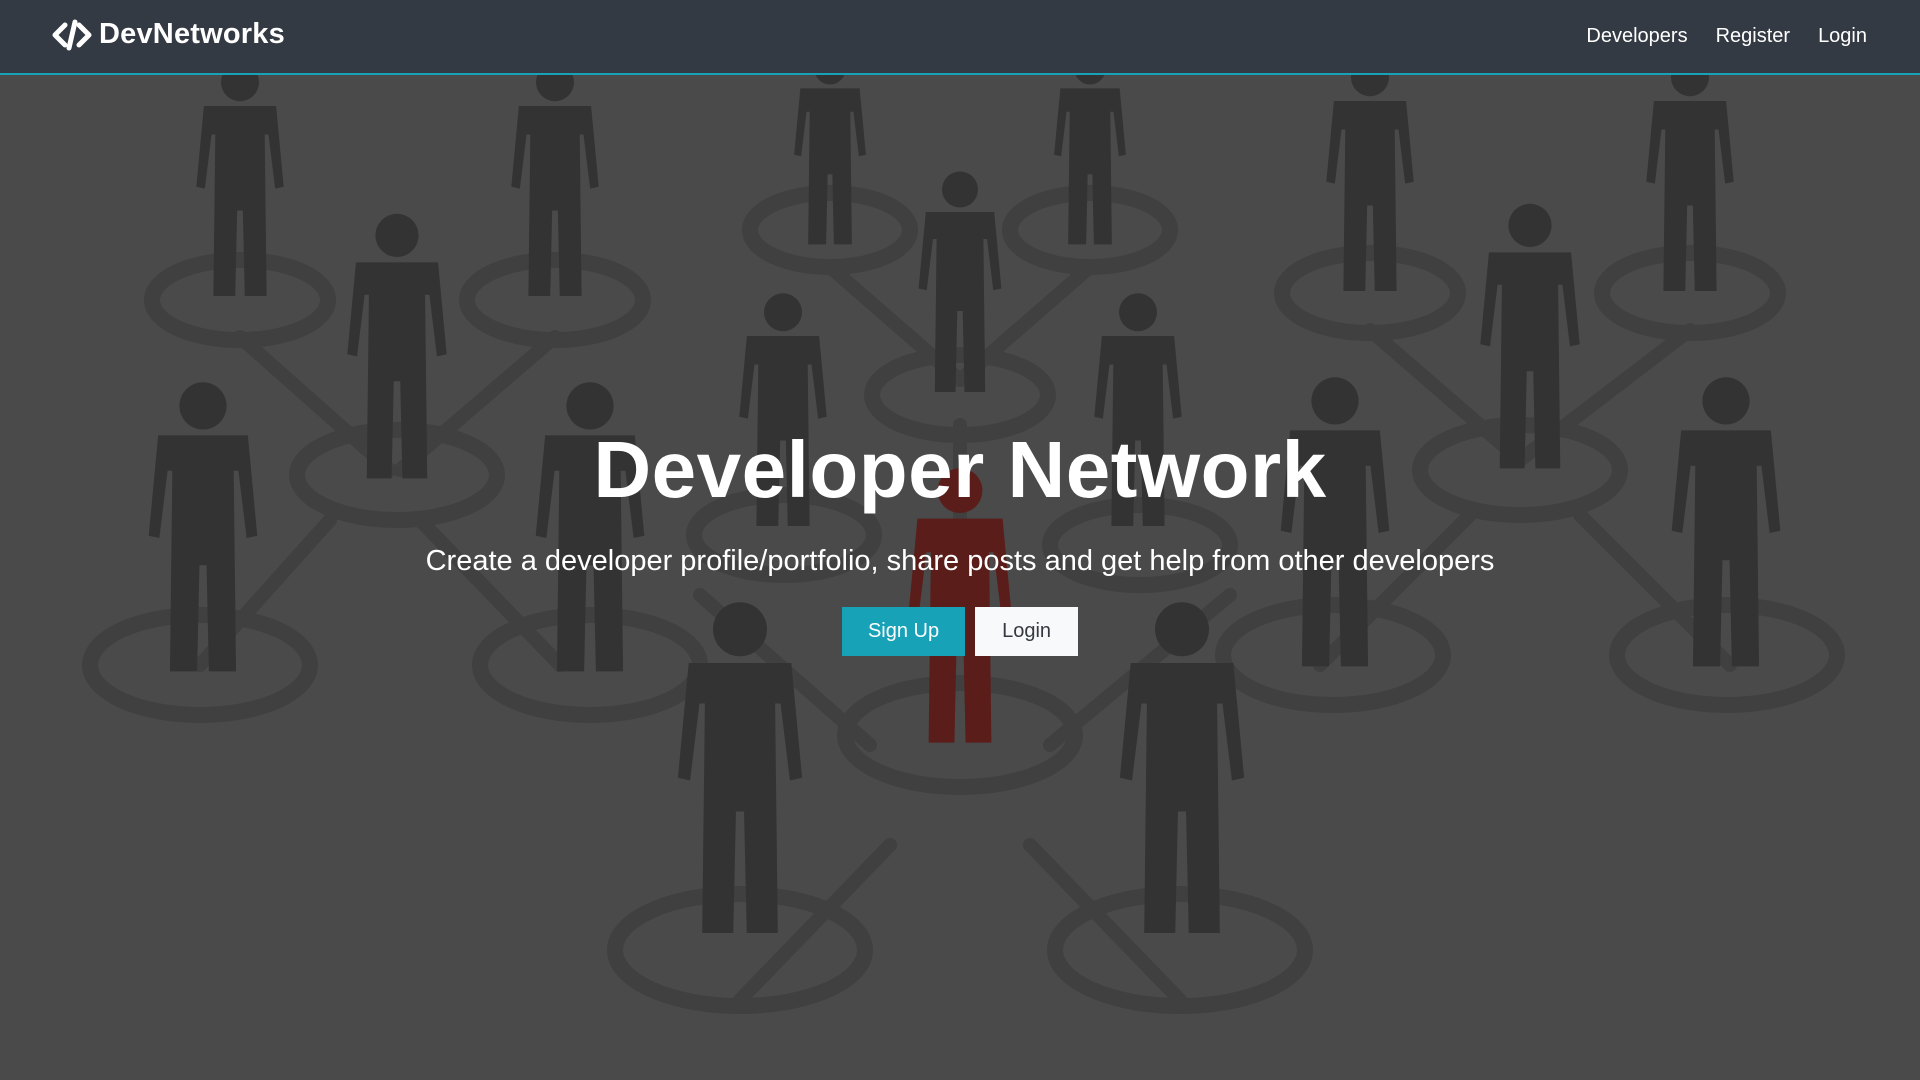 The image size is (1920, 1080). I want to click on navbar: DevNetworks Developers Register Login, so click(960, 37).